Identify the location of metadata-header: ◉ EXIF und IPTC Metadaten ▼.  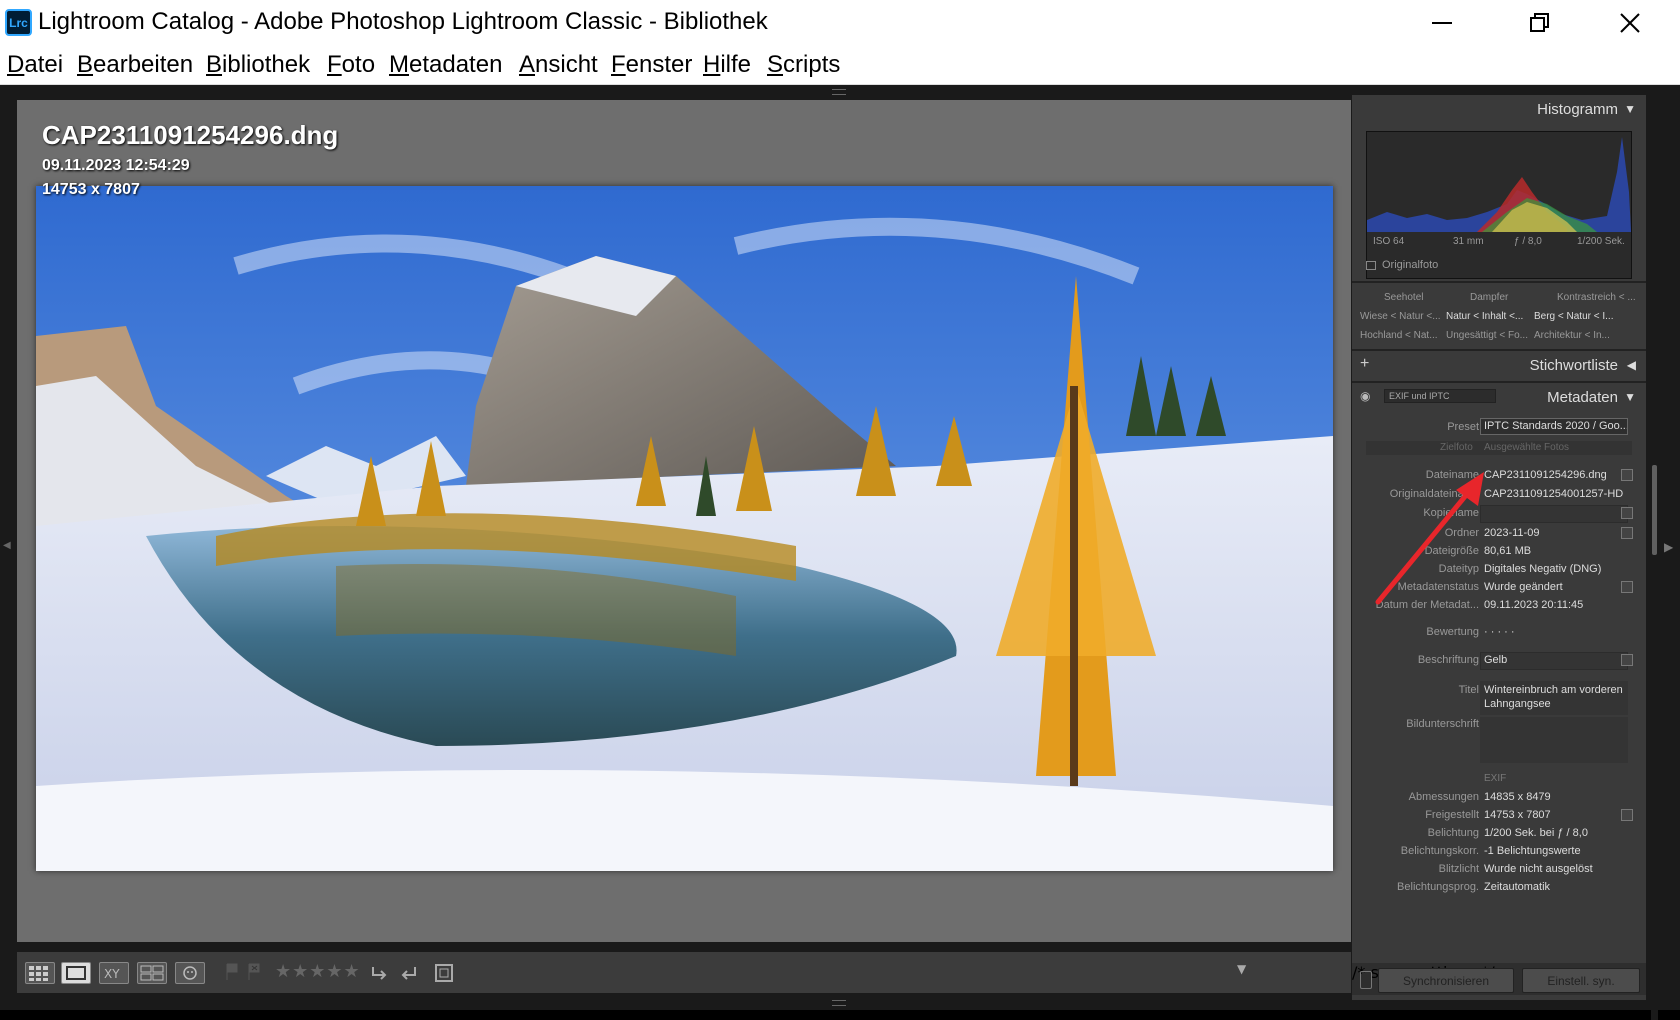
(1499, 396).